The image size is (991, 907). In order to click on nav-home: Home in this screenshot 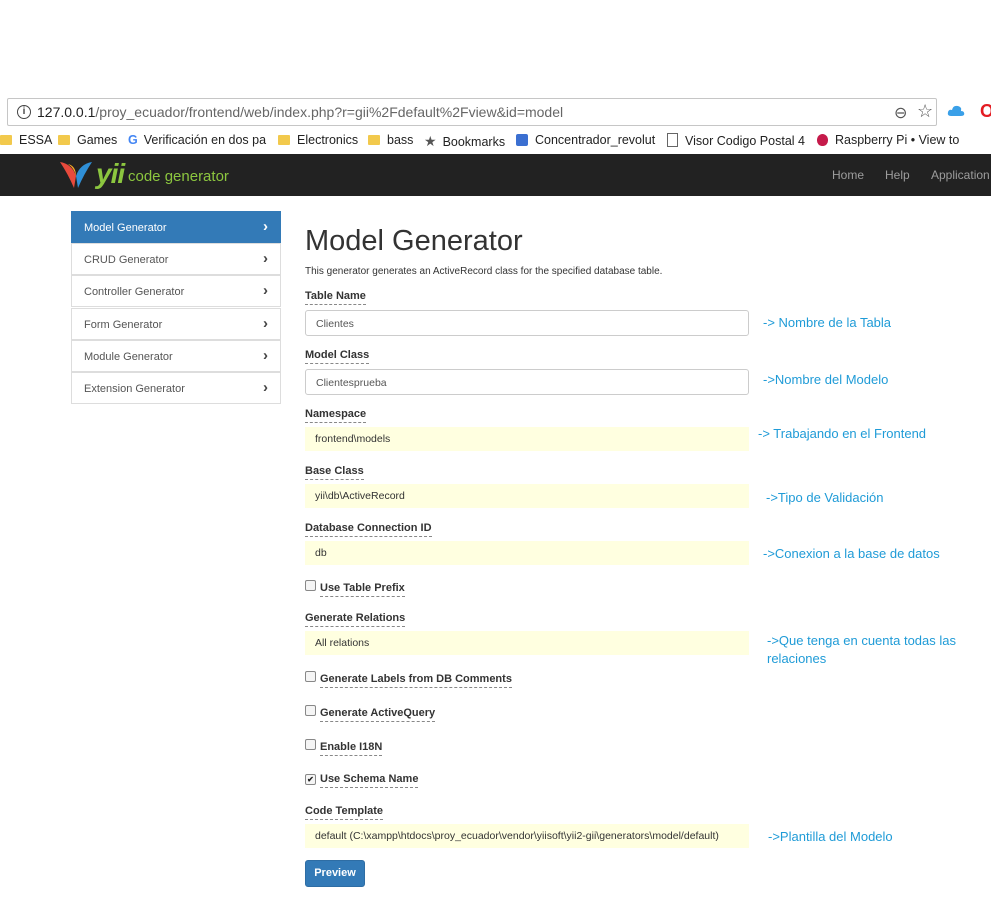, I will do `click(848, 175)`.